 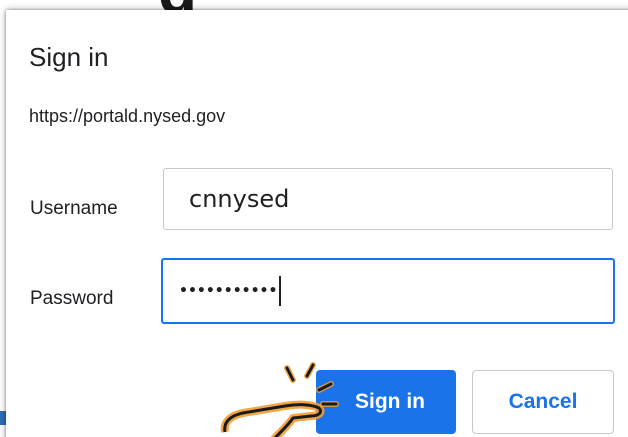 I want to click on text-caret, so click(x=280, y=291).